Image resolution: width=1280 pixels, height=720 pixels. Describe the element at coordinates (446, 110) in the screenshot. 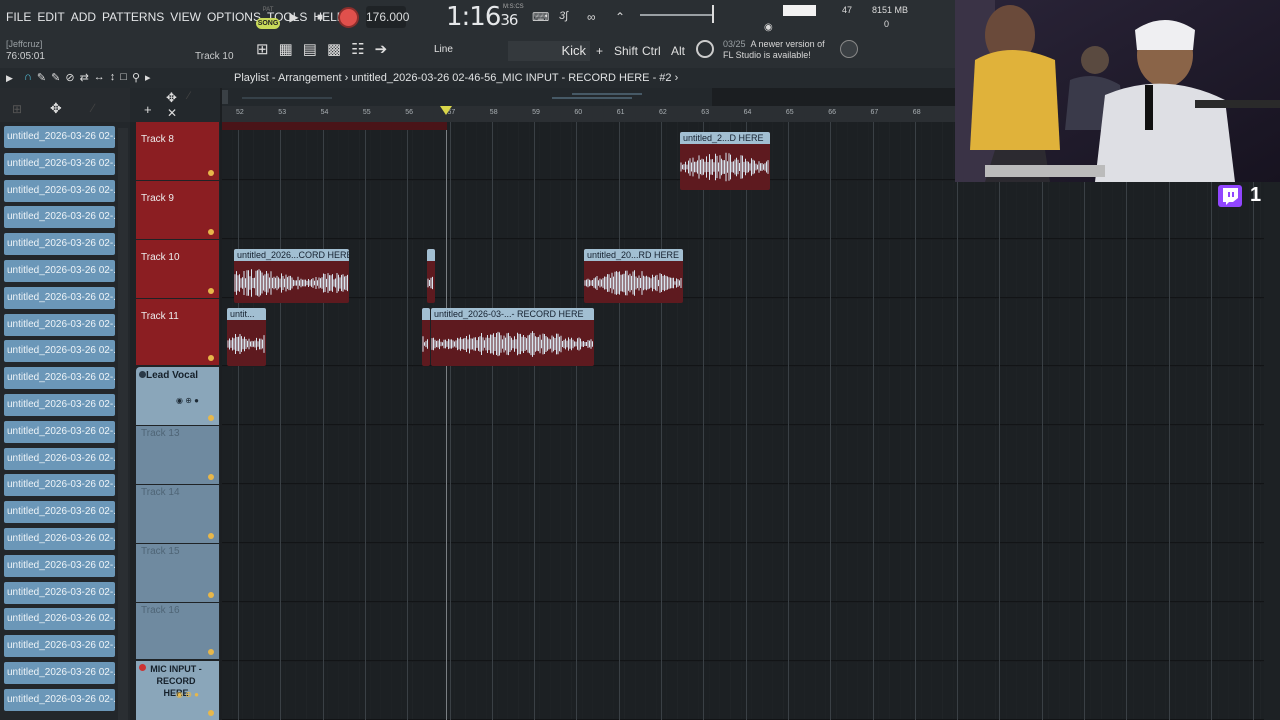

I see `playhead-marker` at that location.